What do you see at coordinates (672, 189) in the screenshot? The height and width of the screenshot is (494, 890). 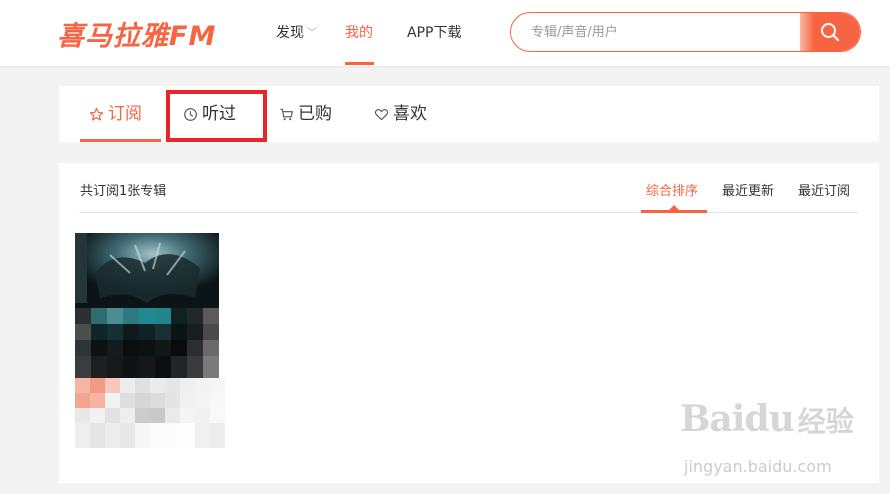 I see `sort-composite: 综合排序` at bounding box center [672, 189].